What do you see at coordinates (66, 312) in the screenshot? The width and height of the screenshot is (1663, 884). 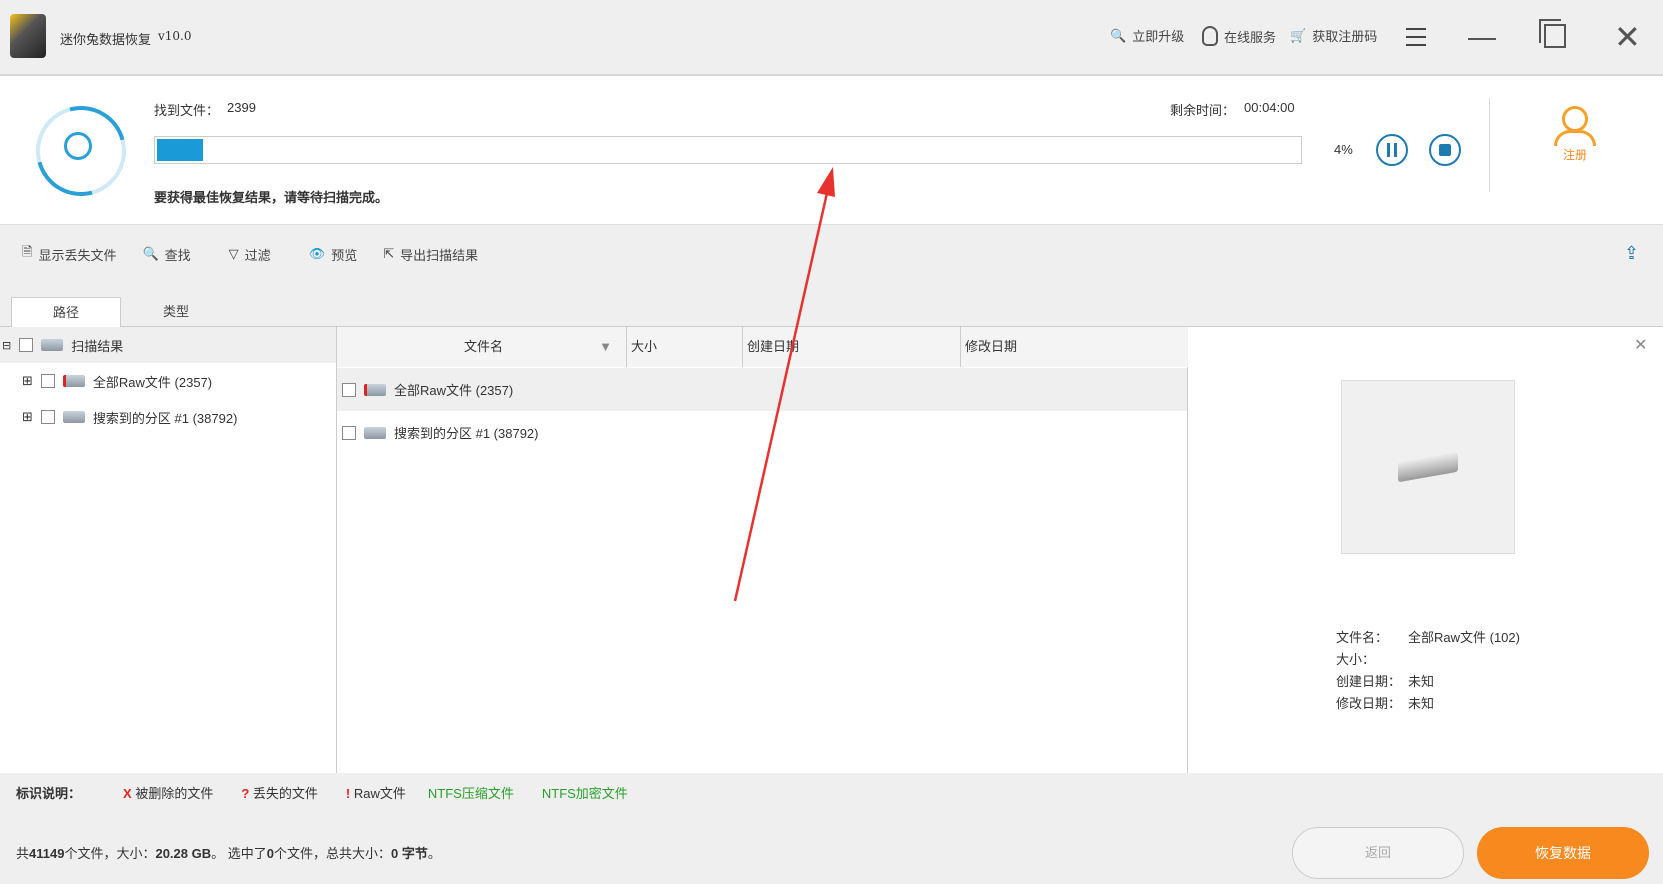 I see `tab-path: 路径` at bounding box center [66, 312].